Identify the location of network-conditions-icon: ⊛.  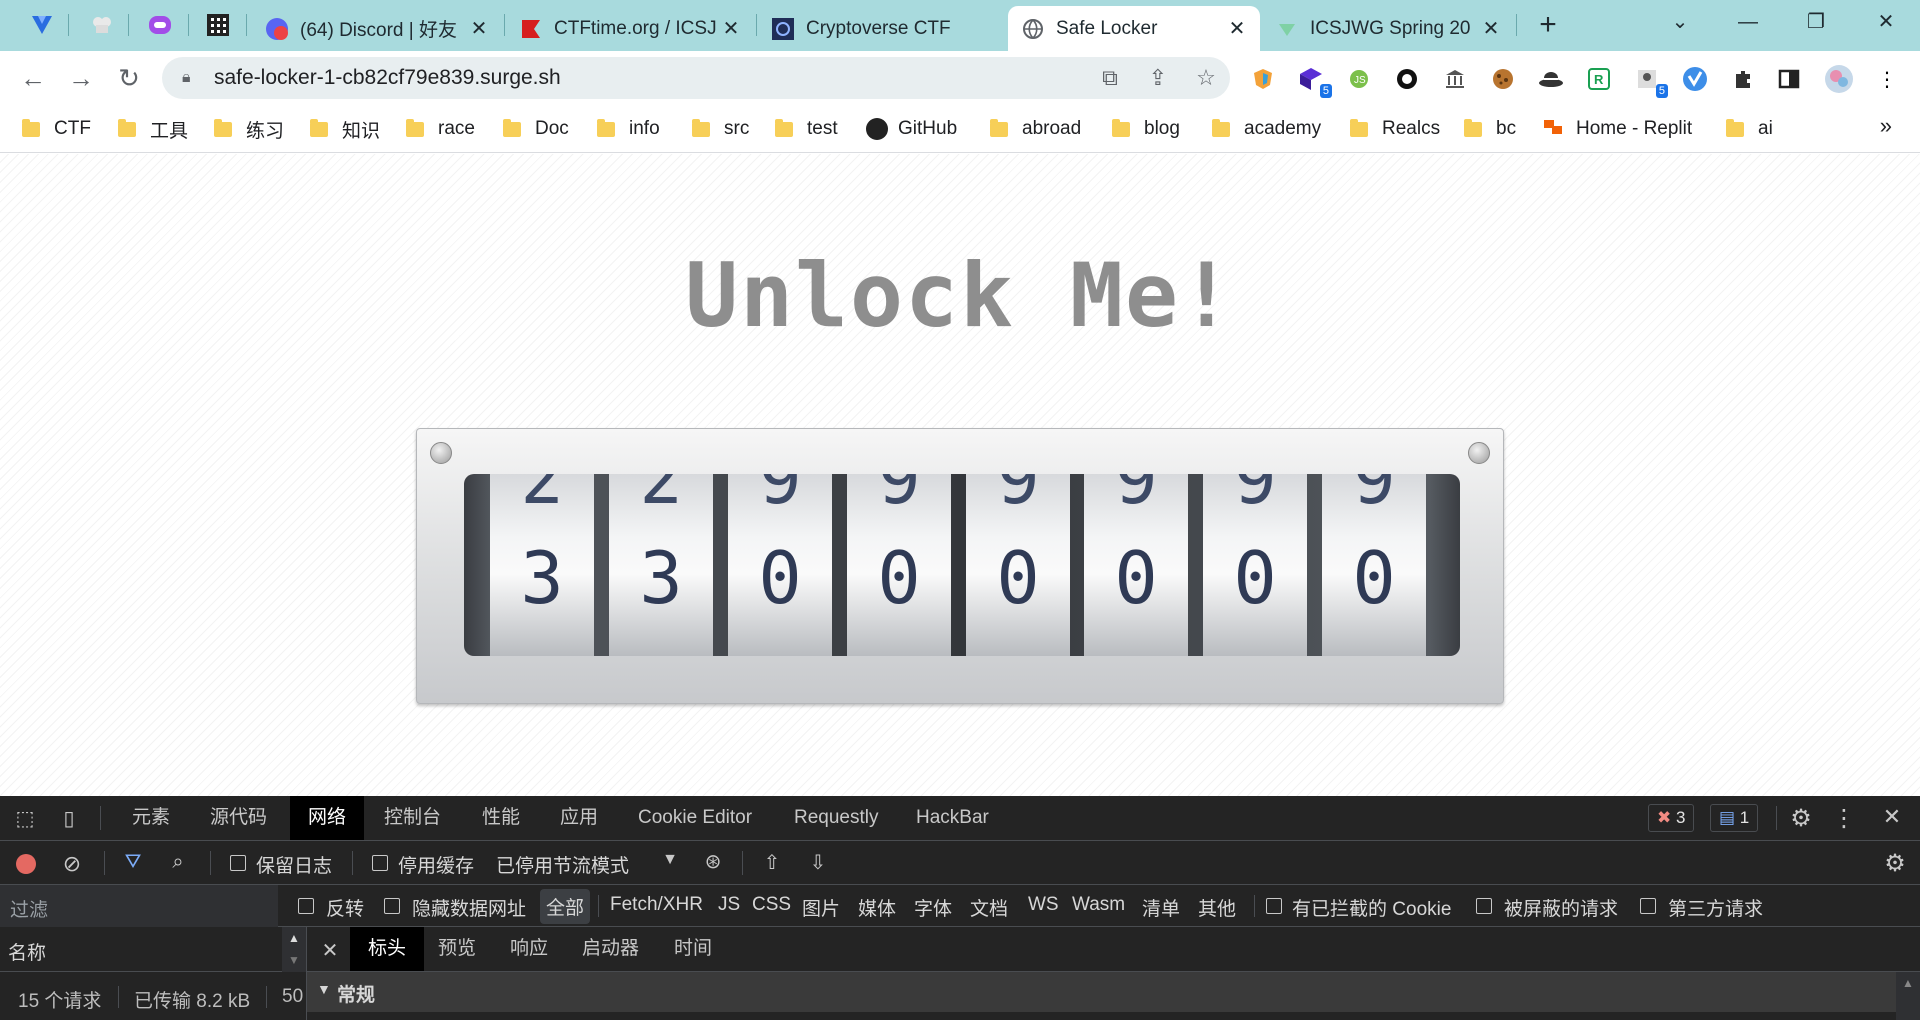
(713, 861).